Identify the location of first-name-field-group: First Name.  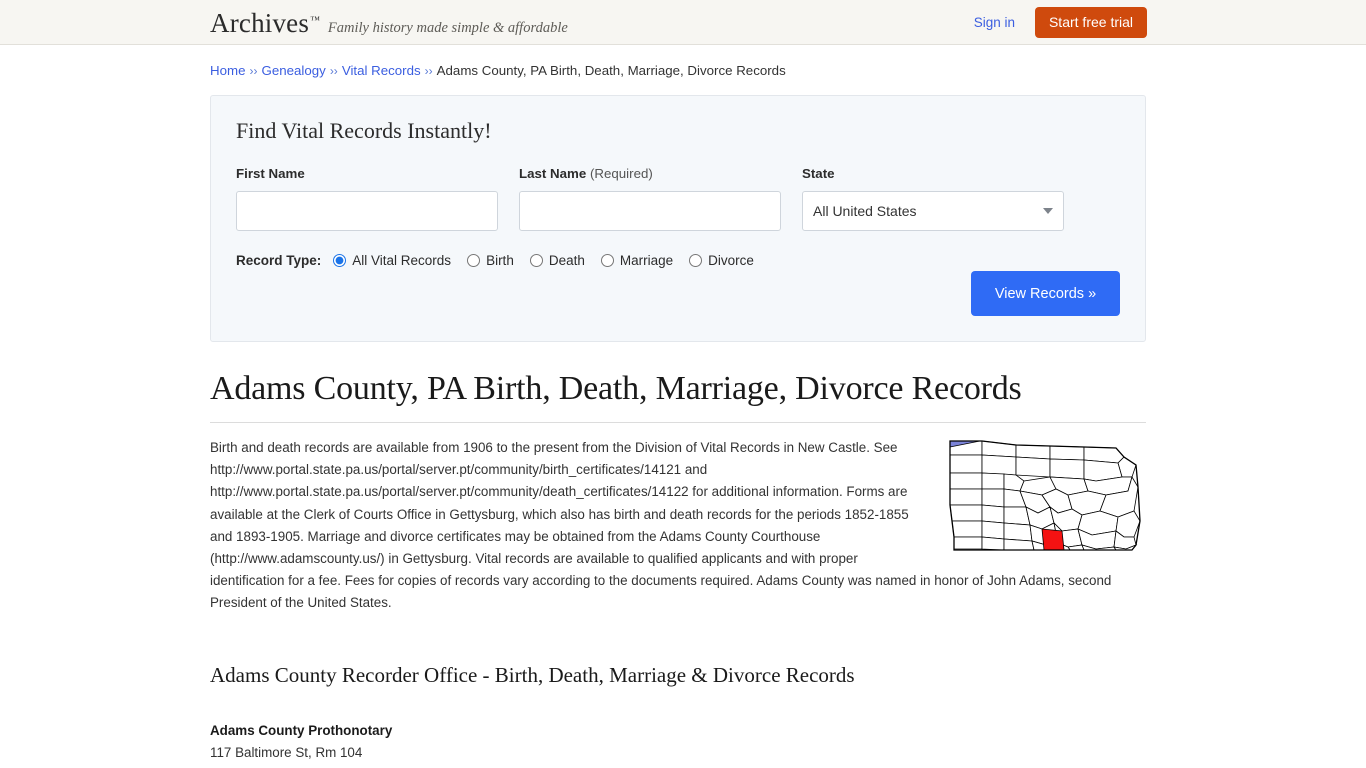
(367, 198).